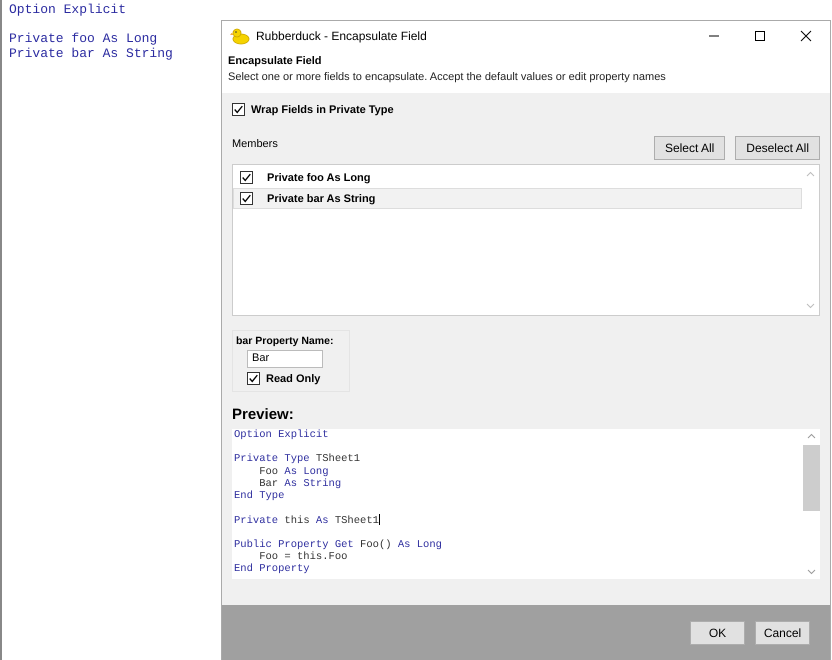  I want to click on code-line: Foo = this.Foo, so click(303, 556).